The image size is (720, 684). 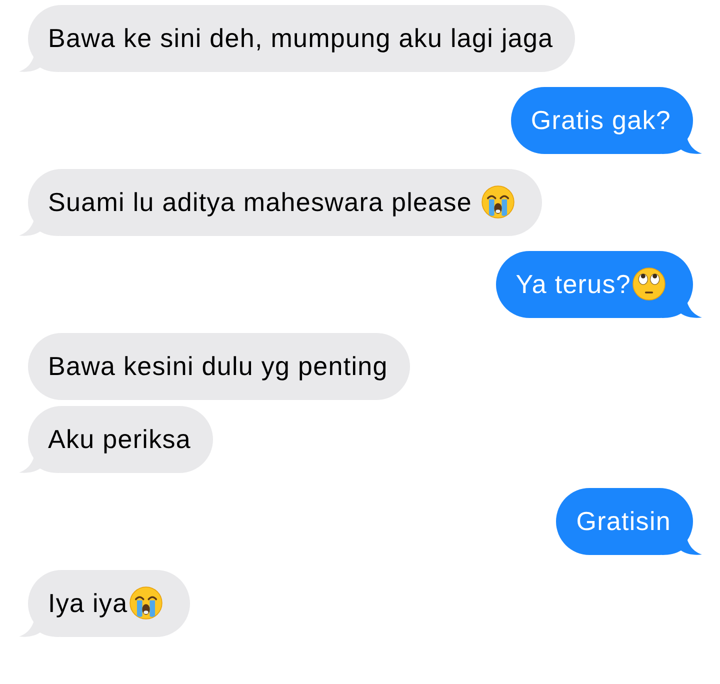 What do you see at coordinates (623, 521) in the screenshot?
I see `message-text: Gratisin` at bounding box center [623, 521].